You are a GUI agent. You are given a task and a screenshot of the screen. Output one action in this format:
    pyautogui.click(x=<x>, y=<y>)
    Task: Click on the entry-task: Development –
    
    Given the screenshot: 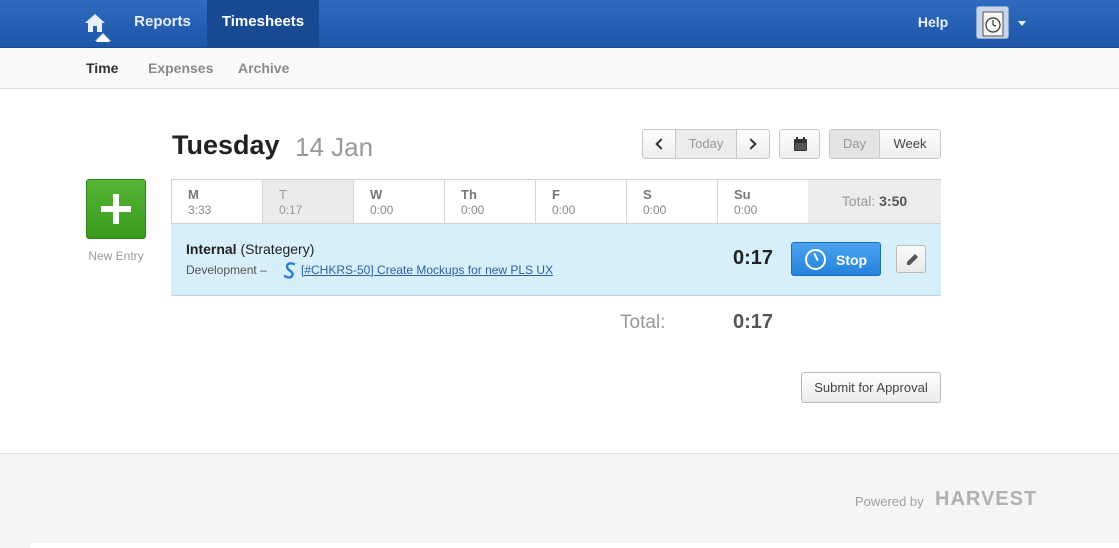 What is the action you would take?
    pyautogui.click(x=226, y=270)
    